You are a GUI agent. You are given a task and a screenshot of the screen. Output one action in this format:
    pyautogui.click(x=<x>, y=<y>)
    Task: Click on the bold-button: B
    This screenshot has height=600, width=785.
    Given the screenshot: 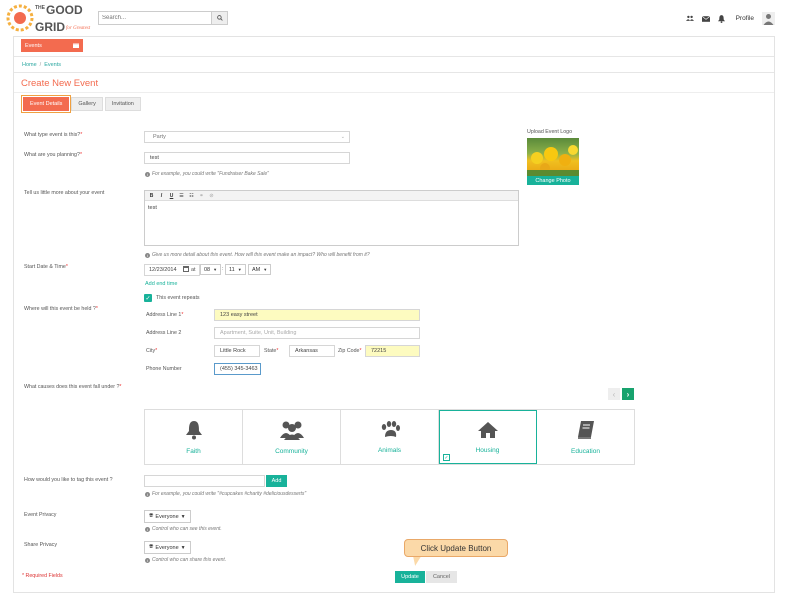 What is the action you would take?
    pyautogui.click(x=151, y=196)
    